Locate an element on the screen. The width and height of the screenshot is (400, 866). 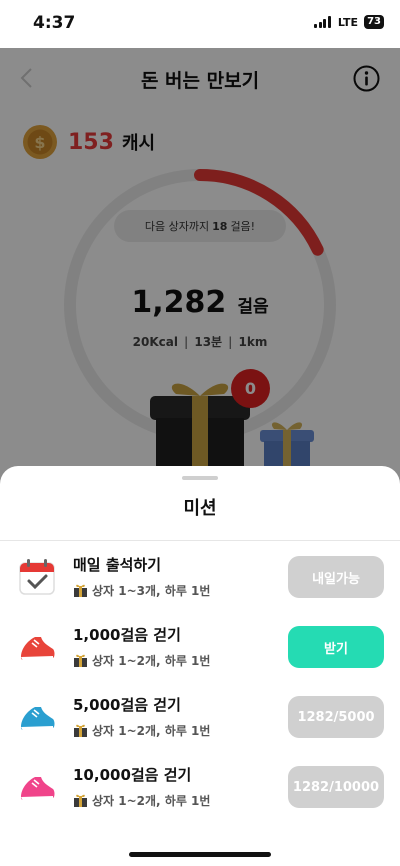
tomorrow-button: 내일가능 is located at coordinates (336, 577).